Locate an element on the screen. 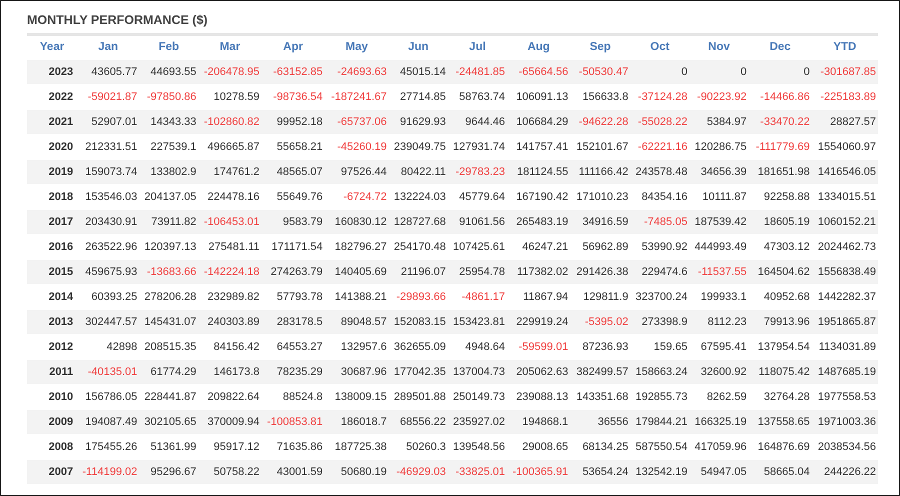  table-cell: 120397.13 is located at coordinates (168, 246).